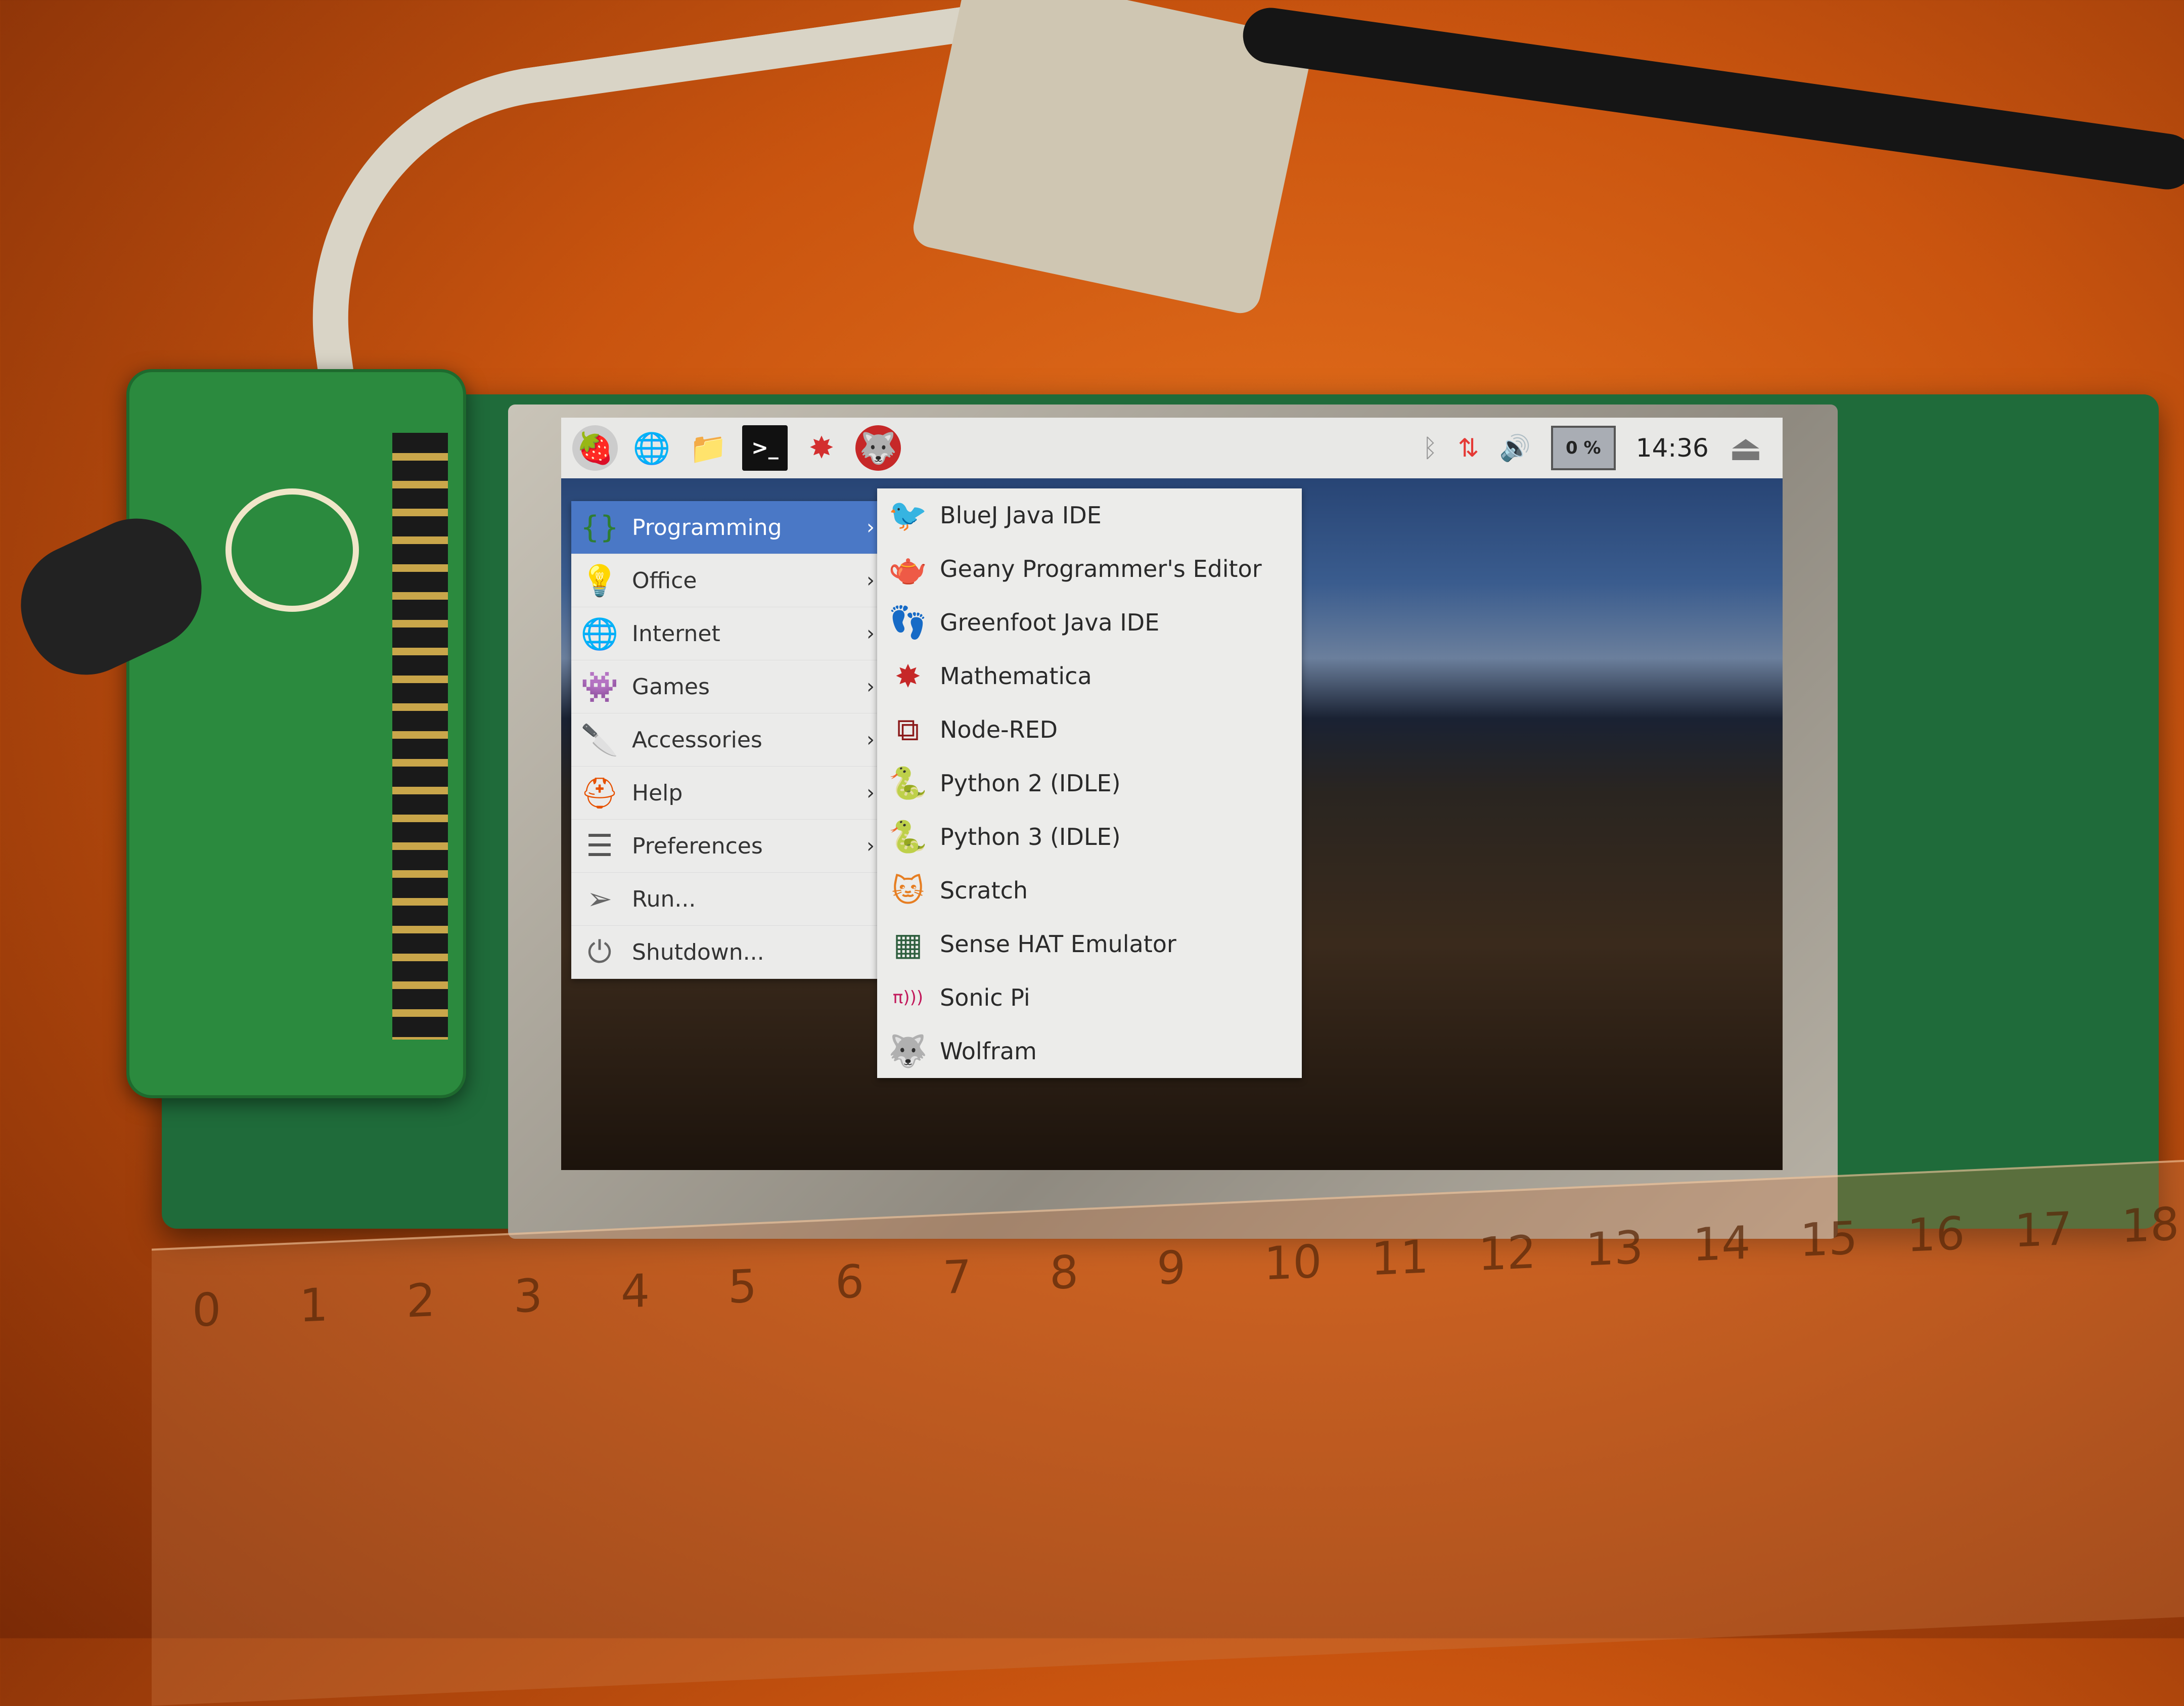 The image size is (2184, 1706). What do you see at coordinates (1507, 1253) in the screenshot?
I see `ruler-tick-label: 12` at bounding box center [1507, 1253].